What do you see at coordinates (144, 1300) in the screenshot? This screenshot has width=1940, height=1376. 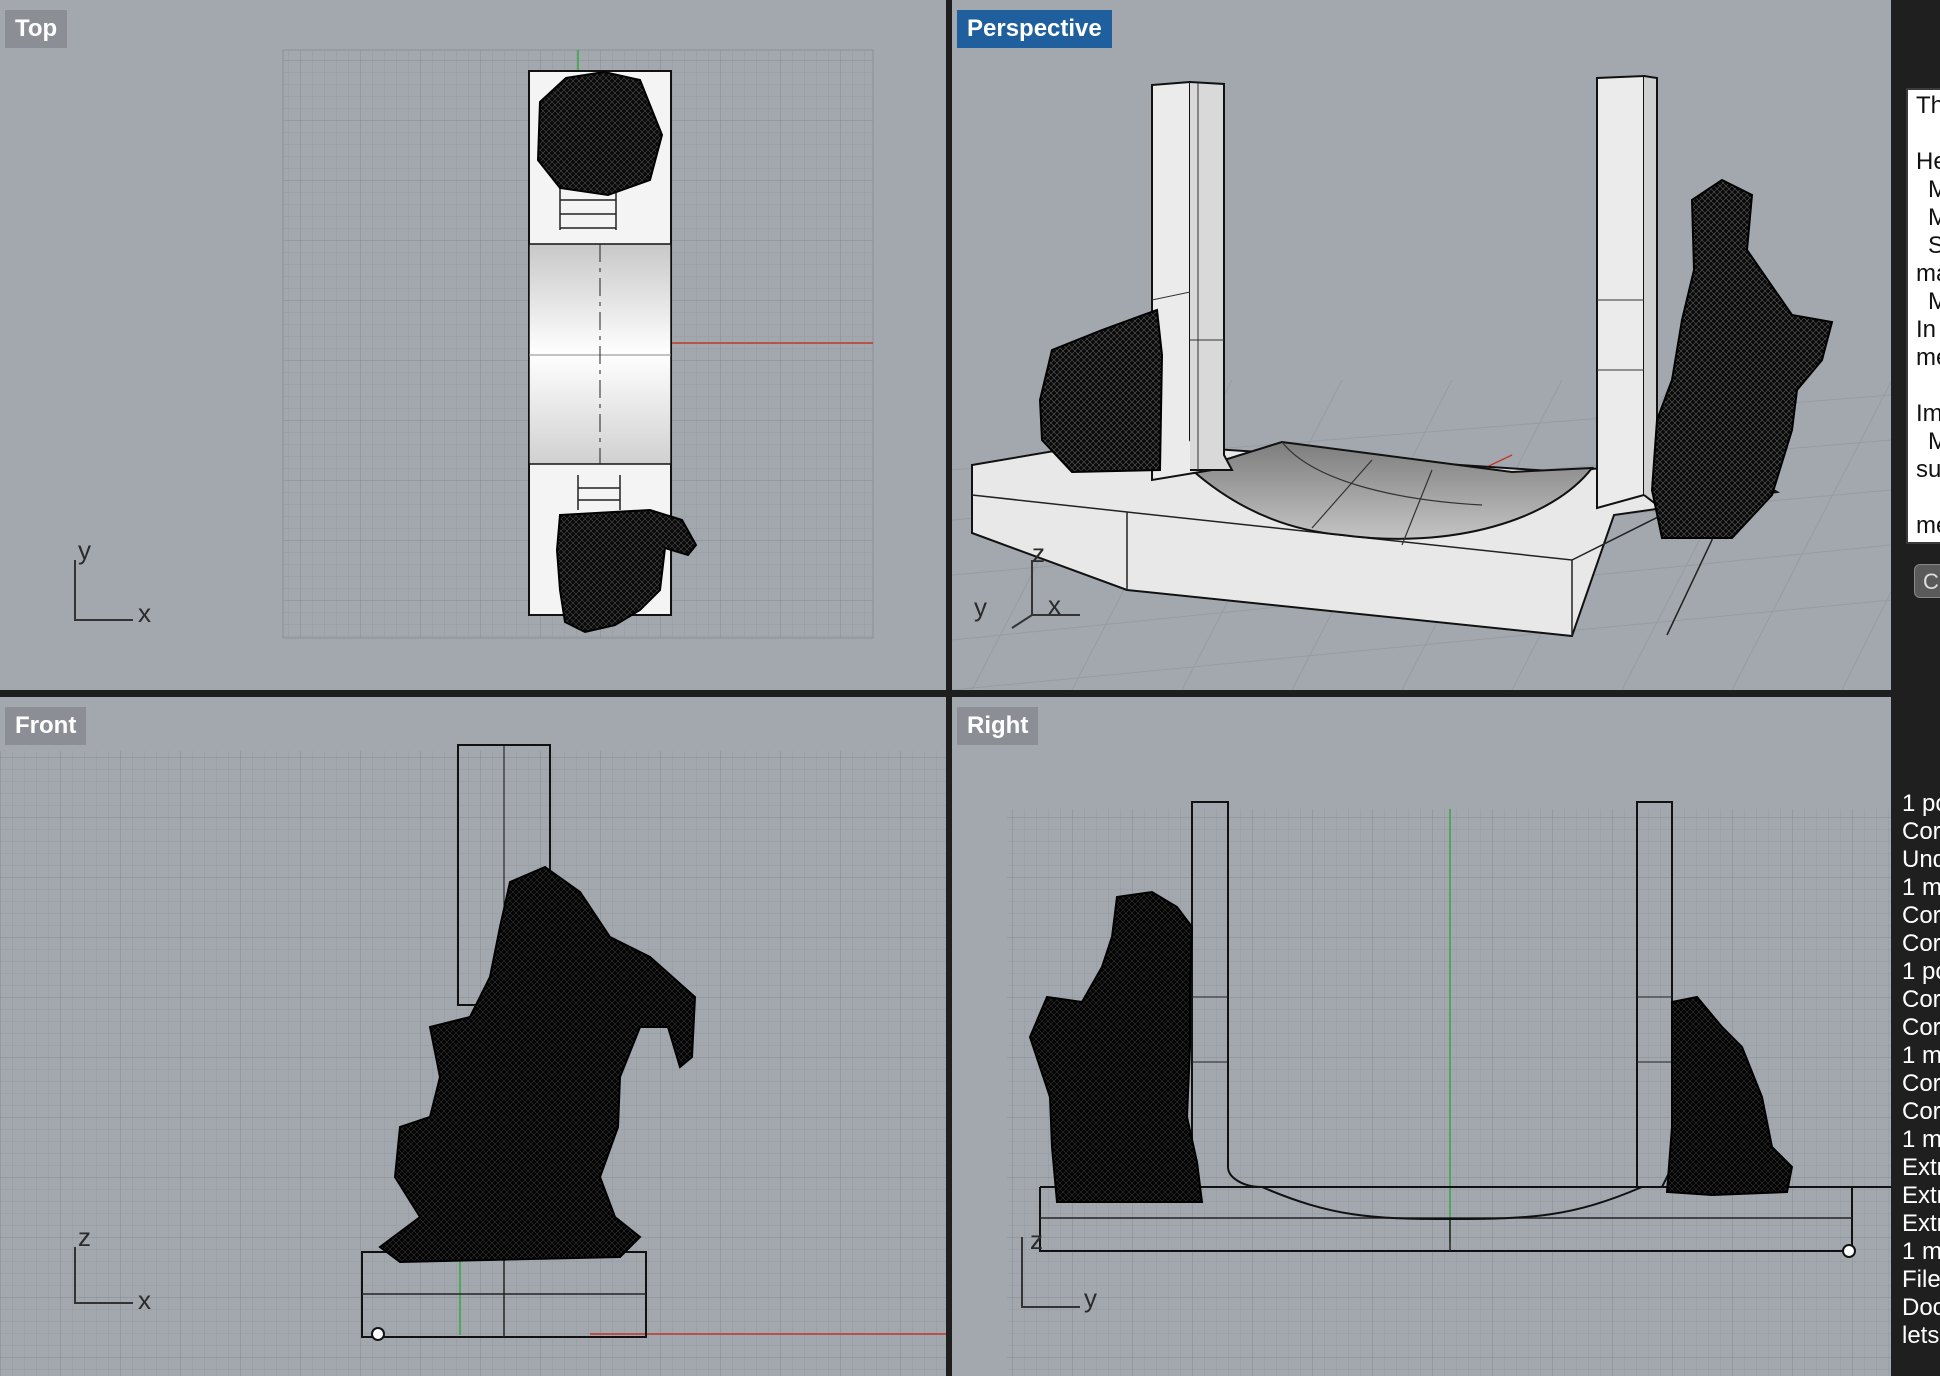 I see `front-axis-x-label: x` at bounding box center [144, 1300].